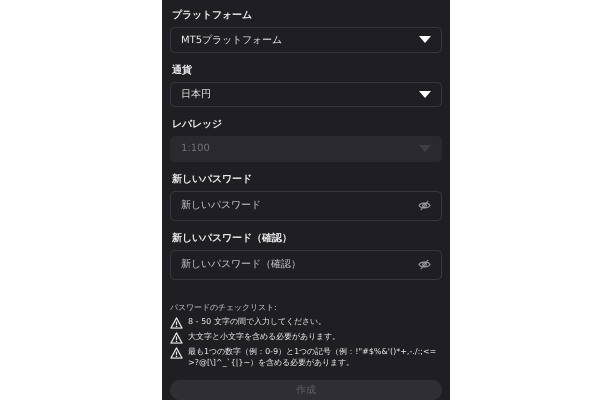 The width and height of the screenshot is (600, 400). What do you see at coordinates (313, 357) in the screenshot?
I see `checklist-item: 最も1つの数字（例：0-9）と1つの記号（例：!"#$%&'()*+,-./:;<=>?@[\]^_`{|}~）を含める必要があります。` at bounding box center [313, 357].